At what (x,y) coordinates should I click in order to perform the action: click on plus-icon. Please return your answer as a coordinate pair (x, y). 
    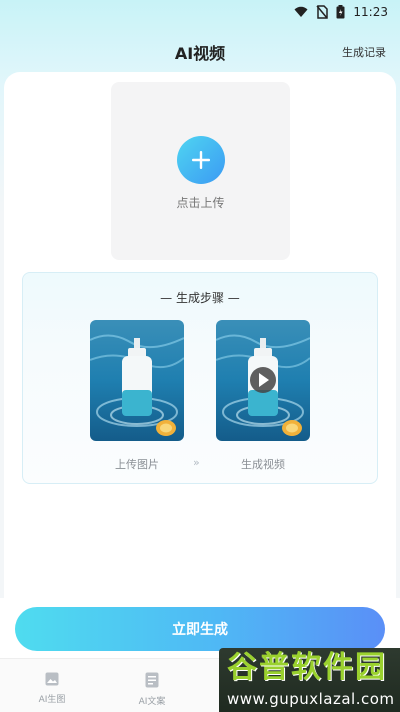
    Looking at the image, I should click on (200, 160).